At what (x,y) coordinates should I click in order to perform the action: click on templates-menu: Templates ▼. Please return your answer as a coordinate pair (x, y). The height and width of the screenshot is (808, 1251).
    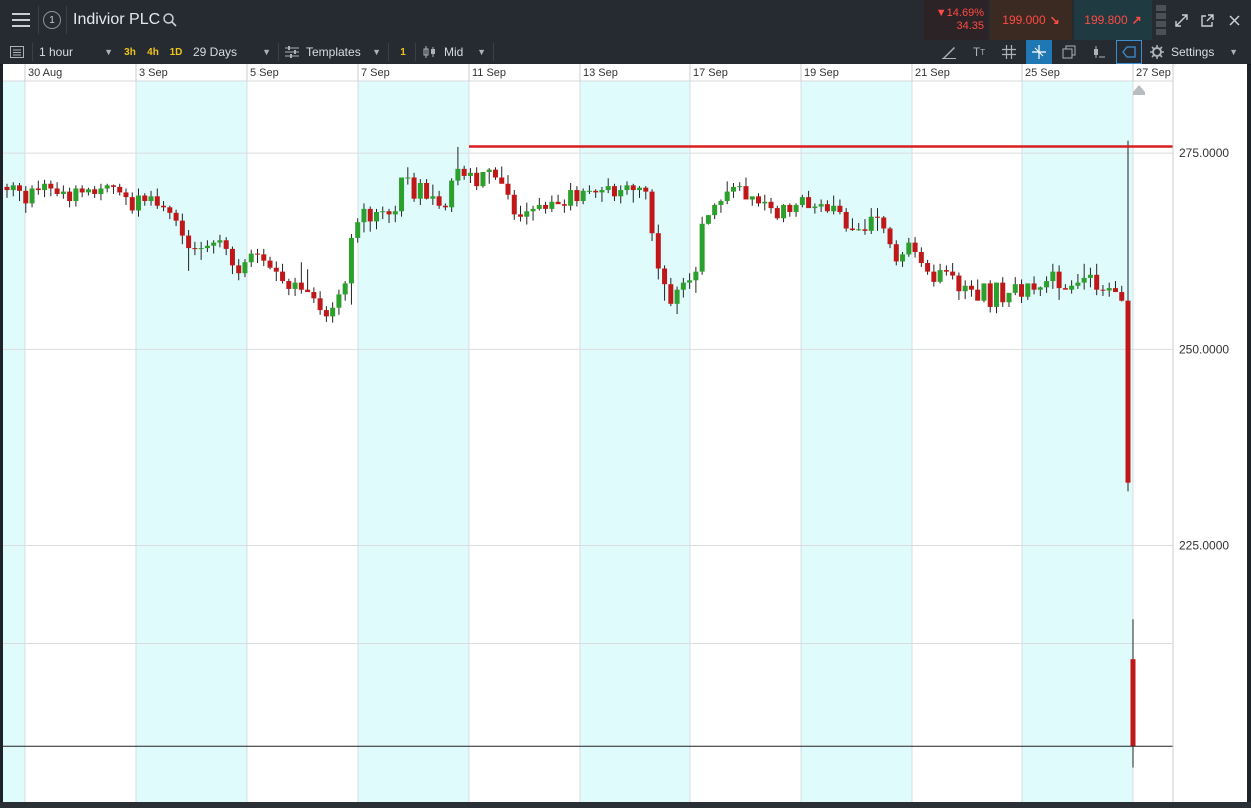
    Looking at the image, I should click on (334, 52).